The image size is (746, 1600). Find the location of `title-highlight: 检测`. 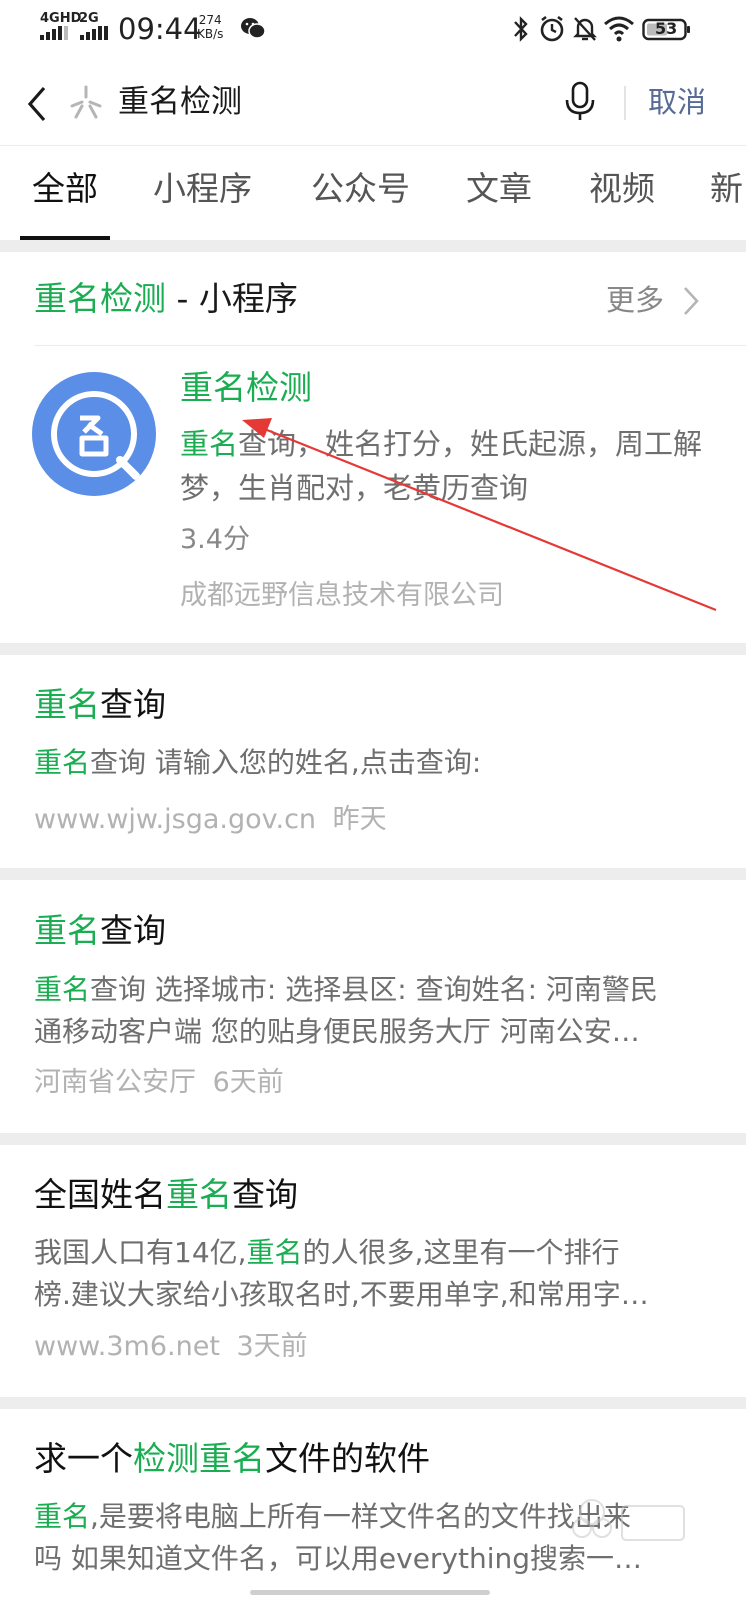

title-highlight: 检测 is located at coordinates (166, 1458).